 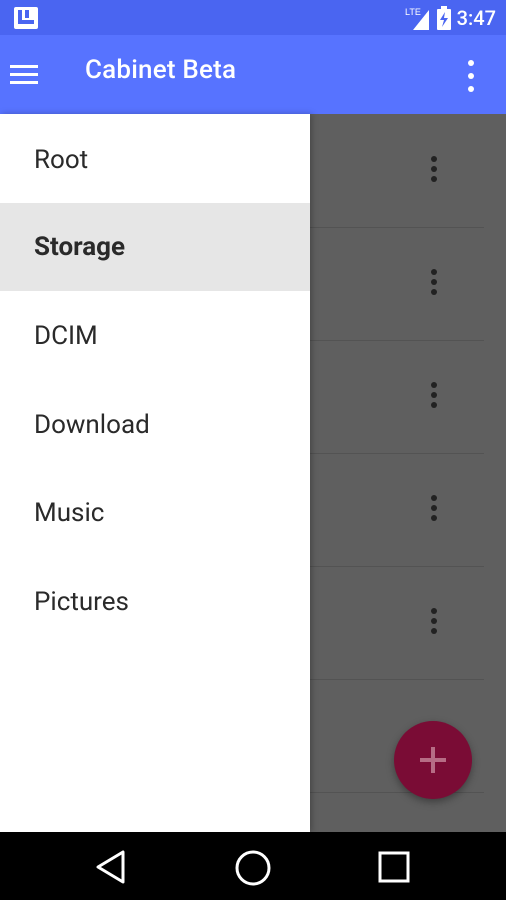 I want to click on system-nav-bar, so click(x=253, y=866).